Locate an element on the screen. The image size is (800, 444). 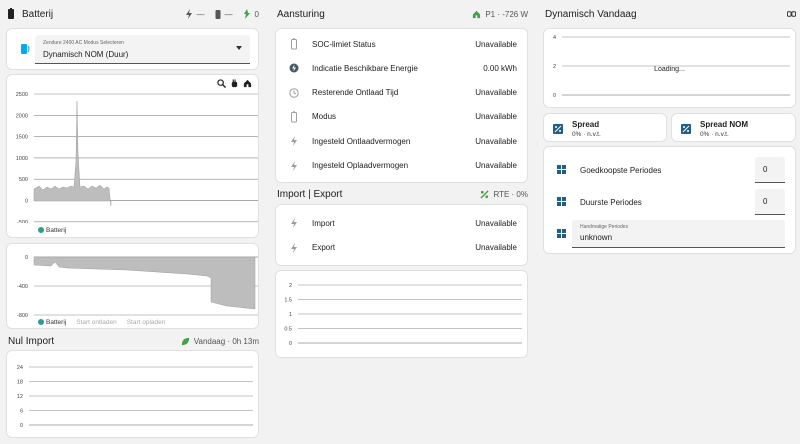
status-value-charge: 0 is located at coordinates (256, 14).